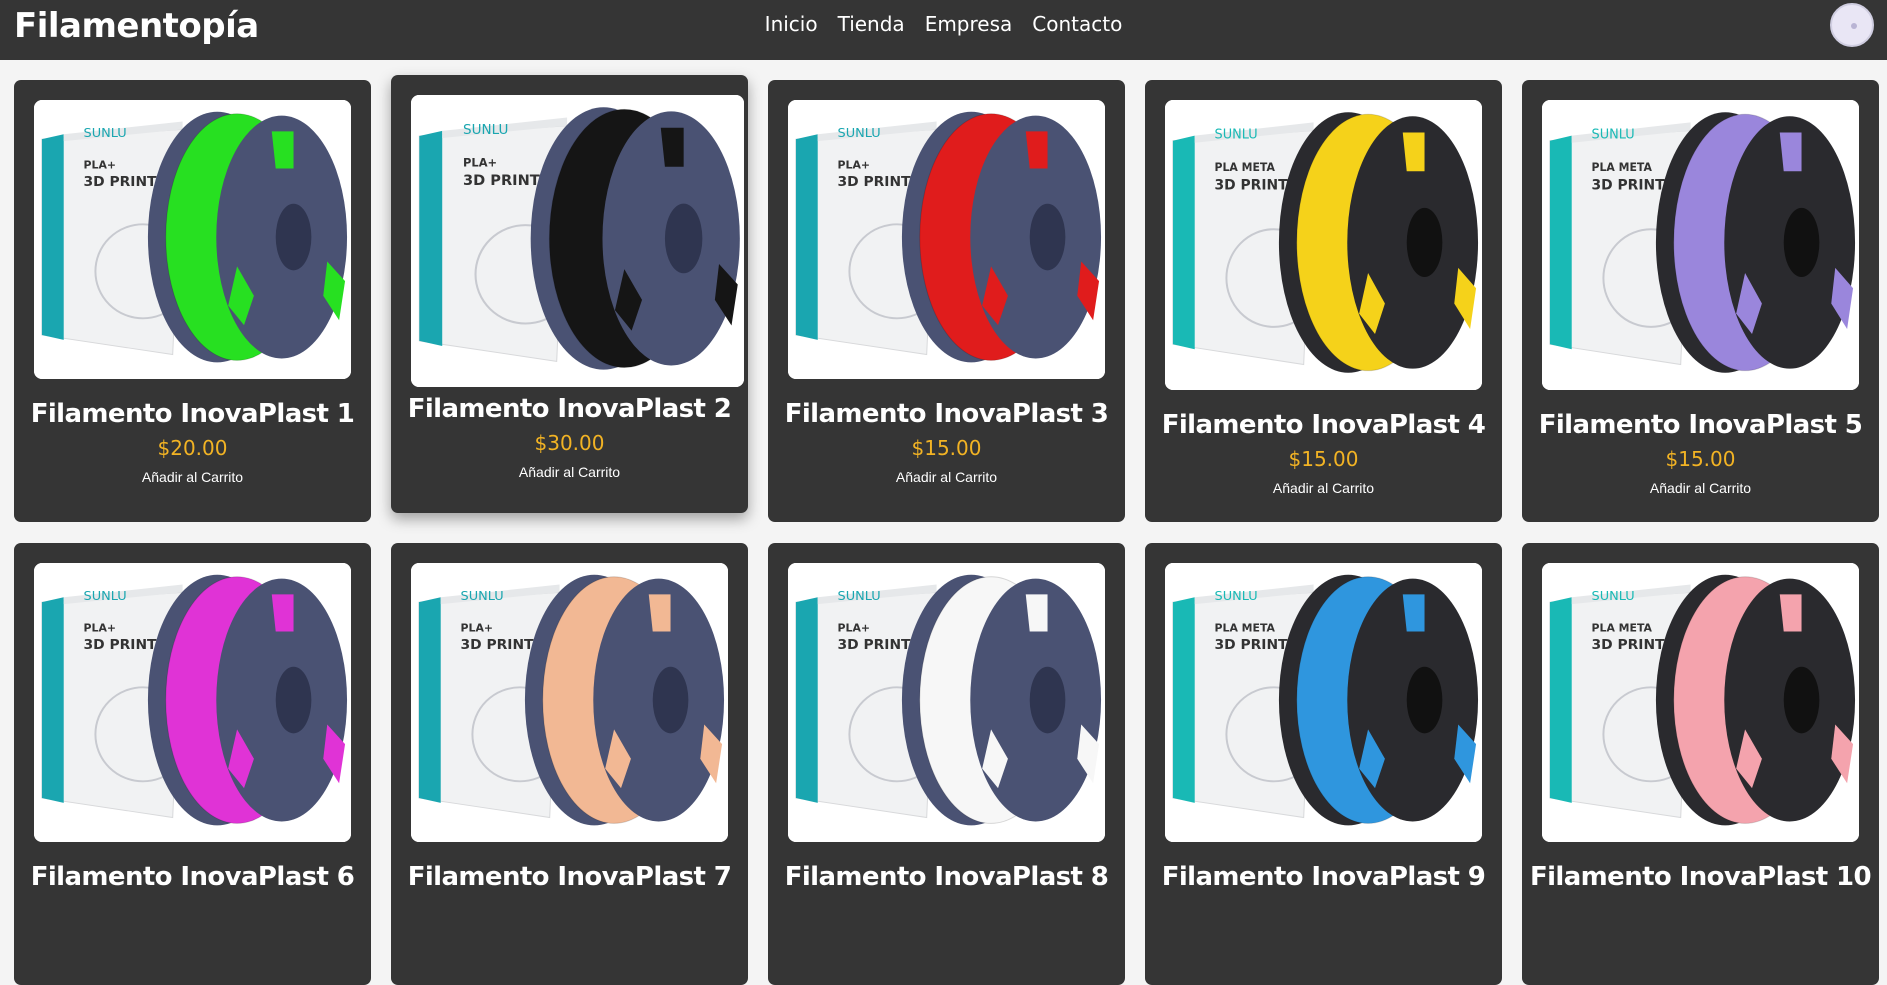 The image size is (1887, 985). Describe the element at coordinates (569, 409) in the screenshot. I see `product-title: Filamento InovaPlast 2` at that location.